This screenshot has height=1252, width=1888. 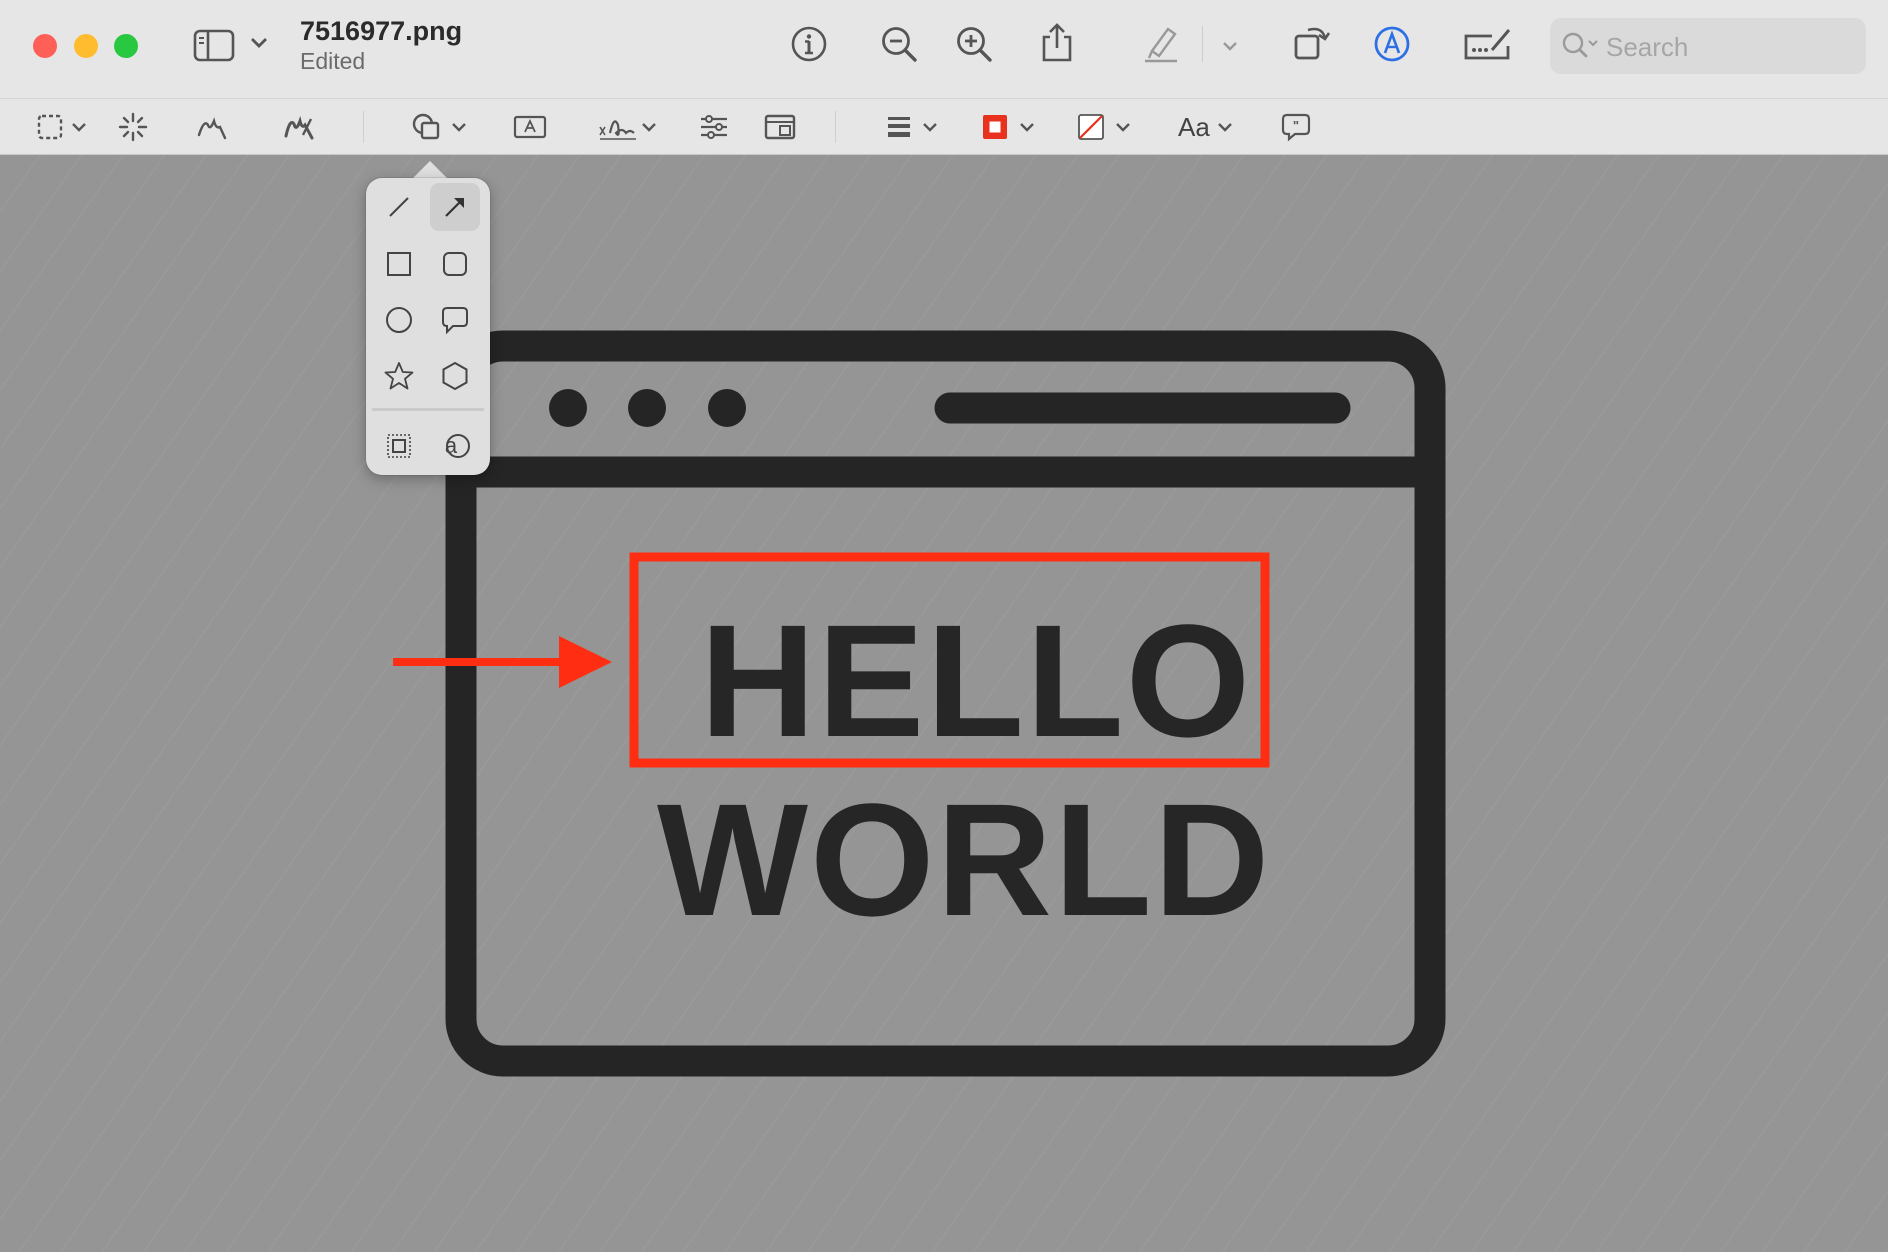 What do you see at coordinates (714, 127) in the screenshot?
I see `adjust-color-icon` at bounding box center [714, 127].